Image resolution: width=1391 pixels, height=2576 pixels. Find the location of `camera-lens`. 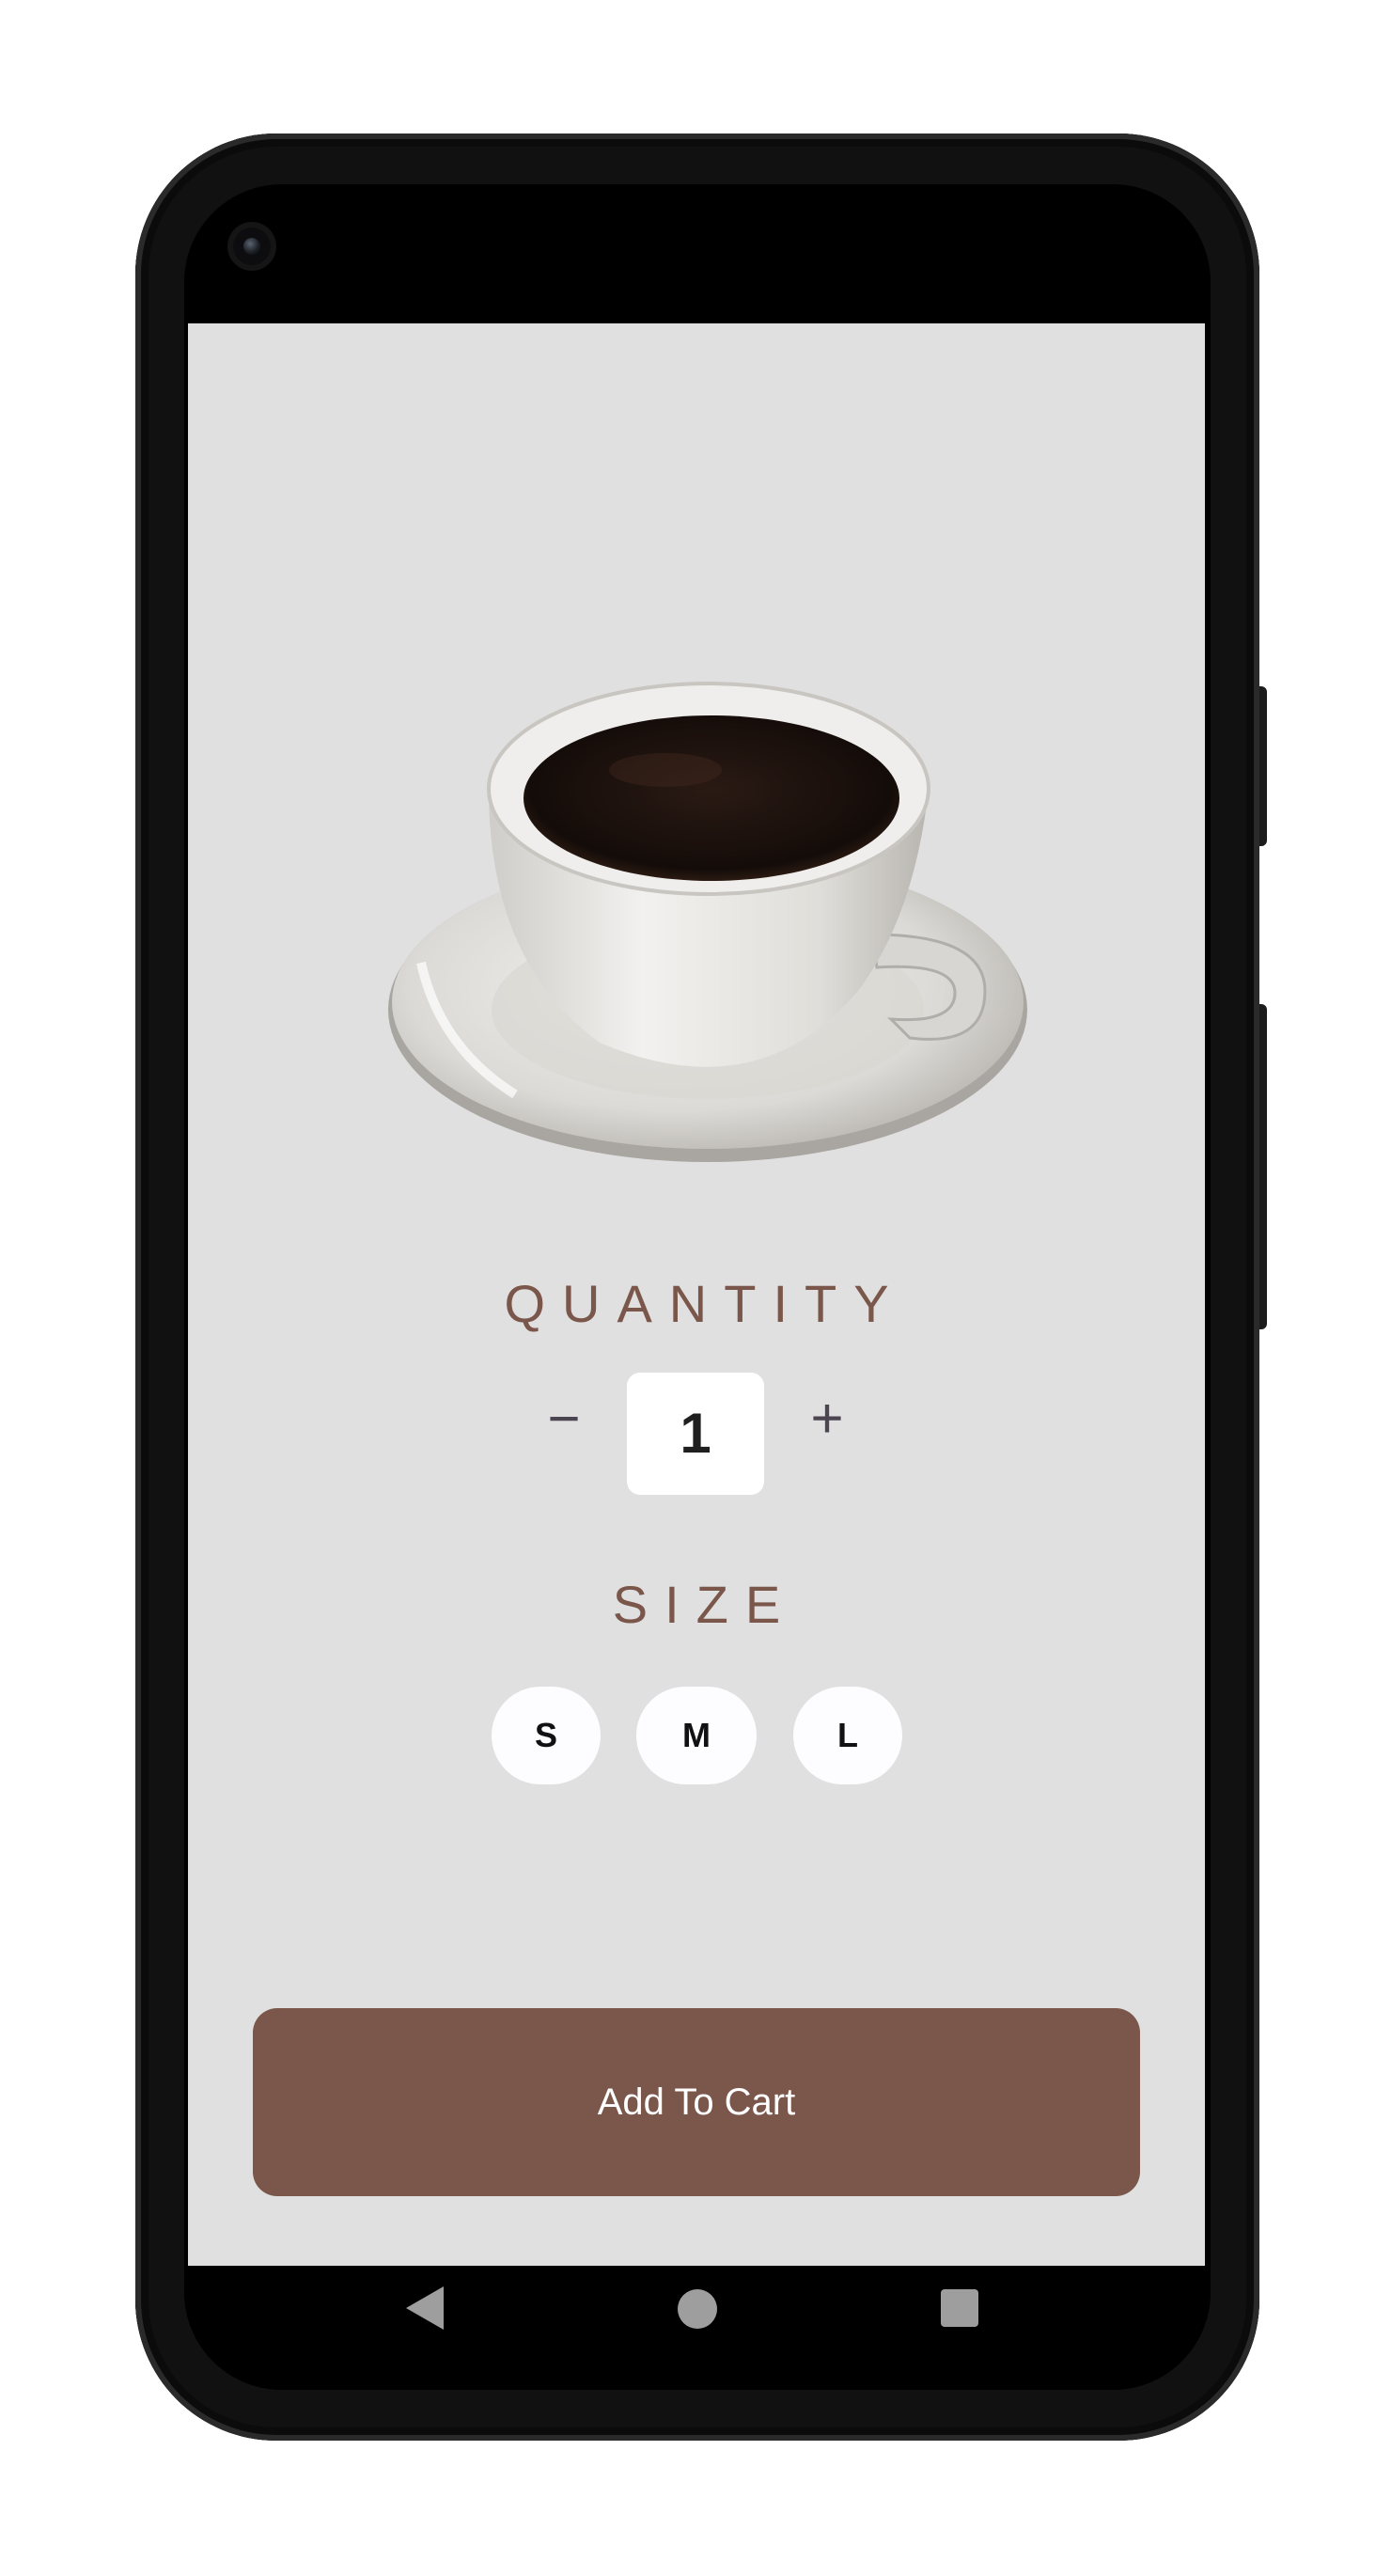

camera-lens is located at coordinates (252, 246).